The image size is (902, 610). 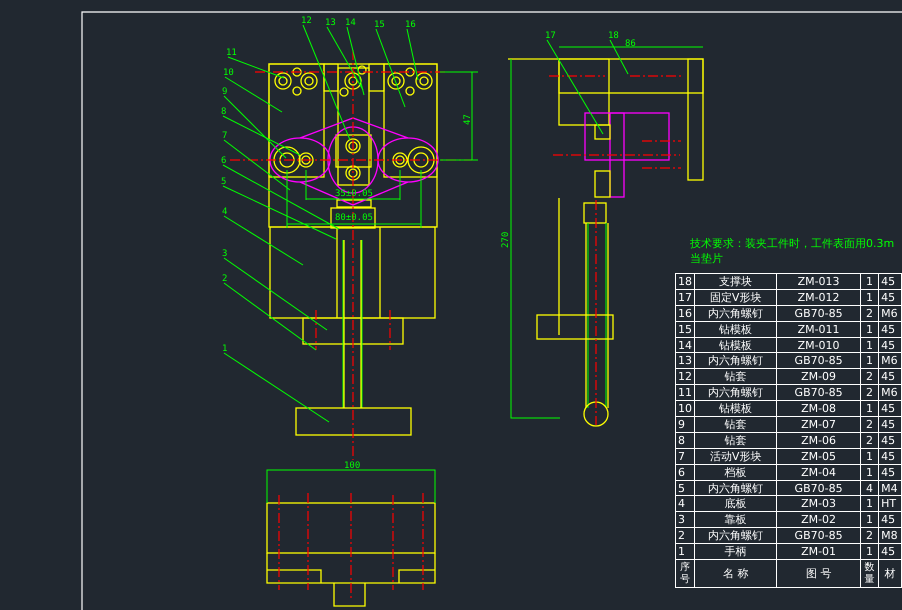 I want to click on table-cell: 材, so click(x=890, y=574).